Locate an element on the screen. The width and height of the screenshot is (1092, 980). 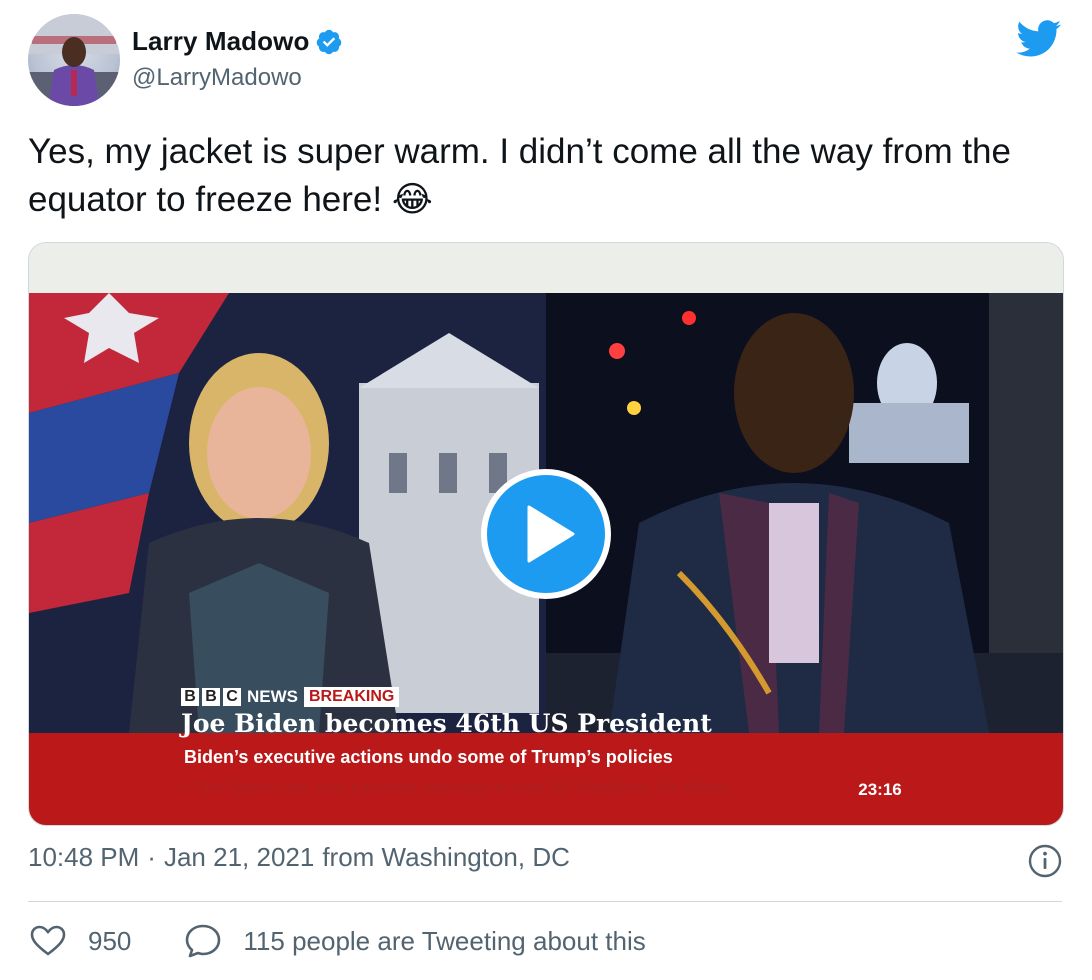
breaking-label: BREAKING is located at coordinates (352, 697).